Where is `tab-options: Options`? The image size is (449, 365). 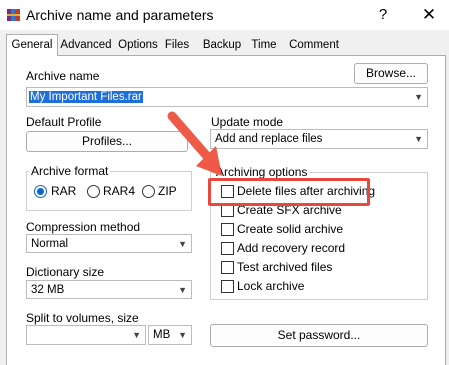
tab-options: Options is located at coordinates (138, 45).